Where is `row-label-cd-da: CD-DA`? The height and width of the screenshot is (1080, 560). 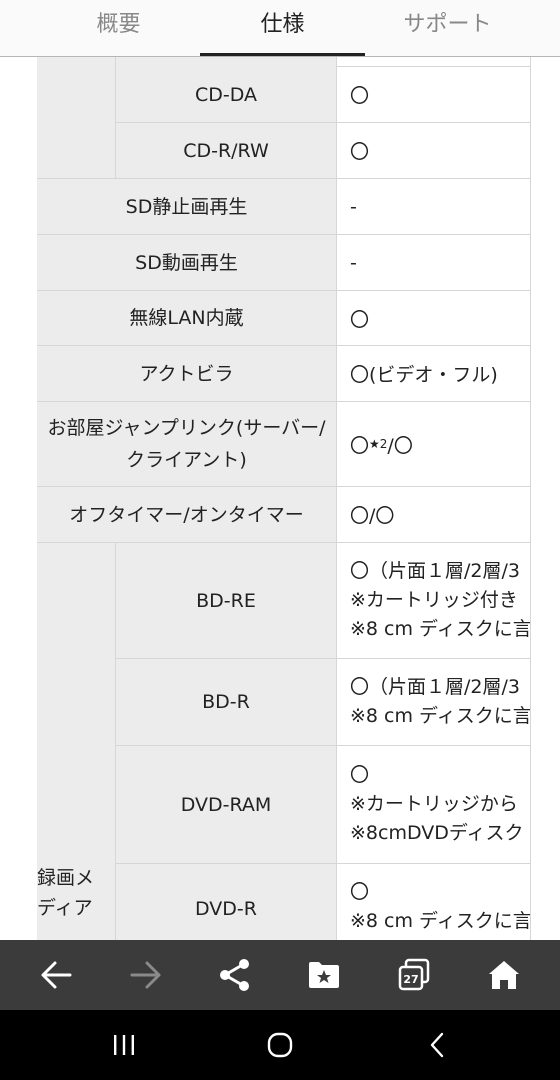 row-label-cd-da: CD-DA is located at coordinates (226, 94).